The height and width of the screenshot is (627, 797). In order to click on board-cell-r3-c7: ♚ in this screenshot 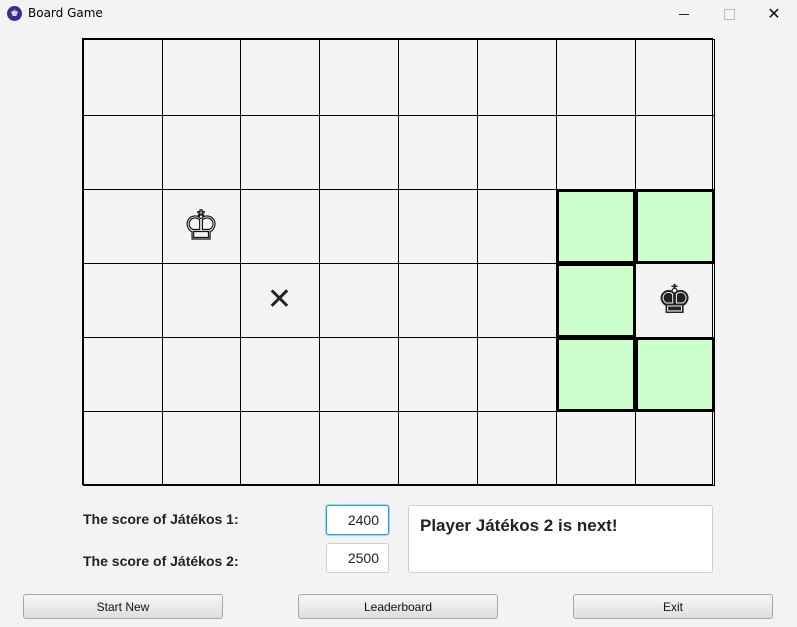, I will do `click(674, 300)`.